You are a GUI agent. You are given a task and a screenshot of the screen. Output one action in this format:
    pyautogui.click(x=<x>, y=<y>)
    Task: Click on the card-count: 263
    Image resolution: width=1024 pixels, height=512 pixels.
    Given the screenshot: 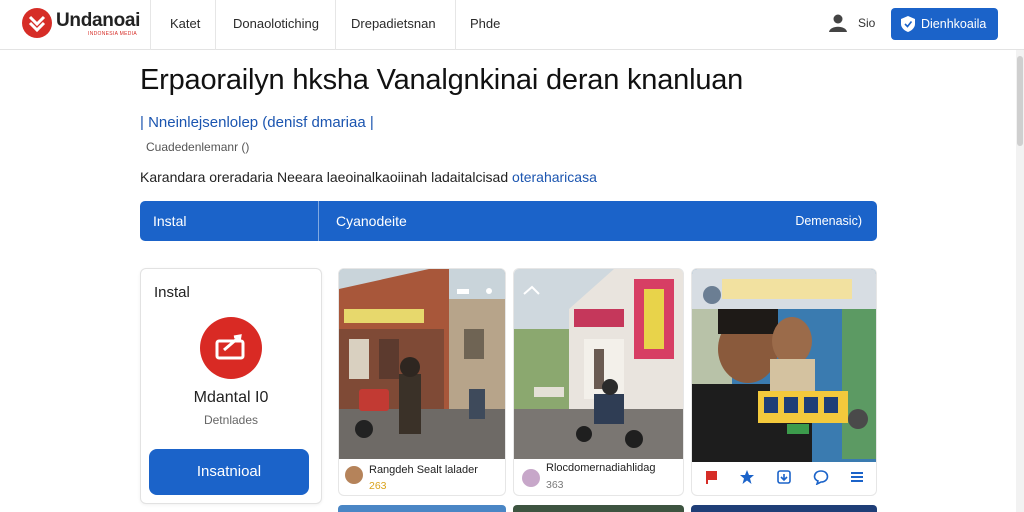 What is the action you would take?
    pyautogui.click(x=378, y=486)
    